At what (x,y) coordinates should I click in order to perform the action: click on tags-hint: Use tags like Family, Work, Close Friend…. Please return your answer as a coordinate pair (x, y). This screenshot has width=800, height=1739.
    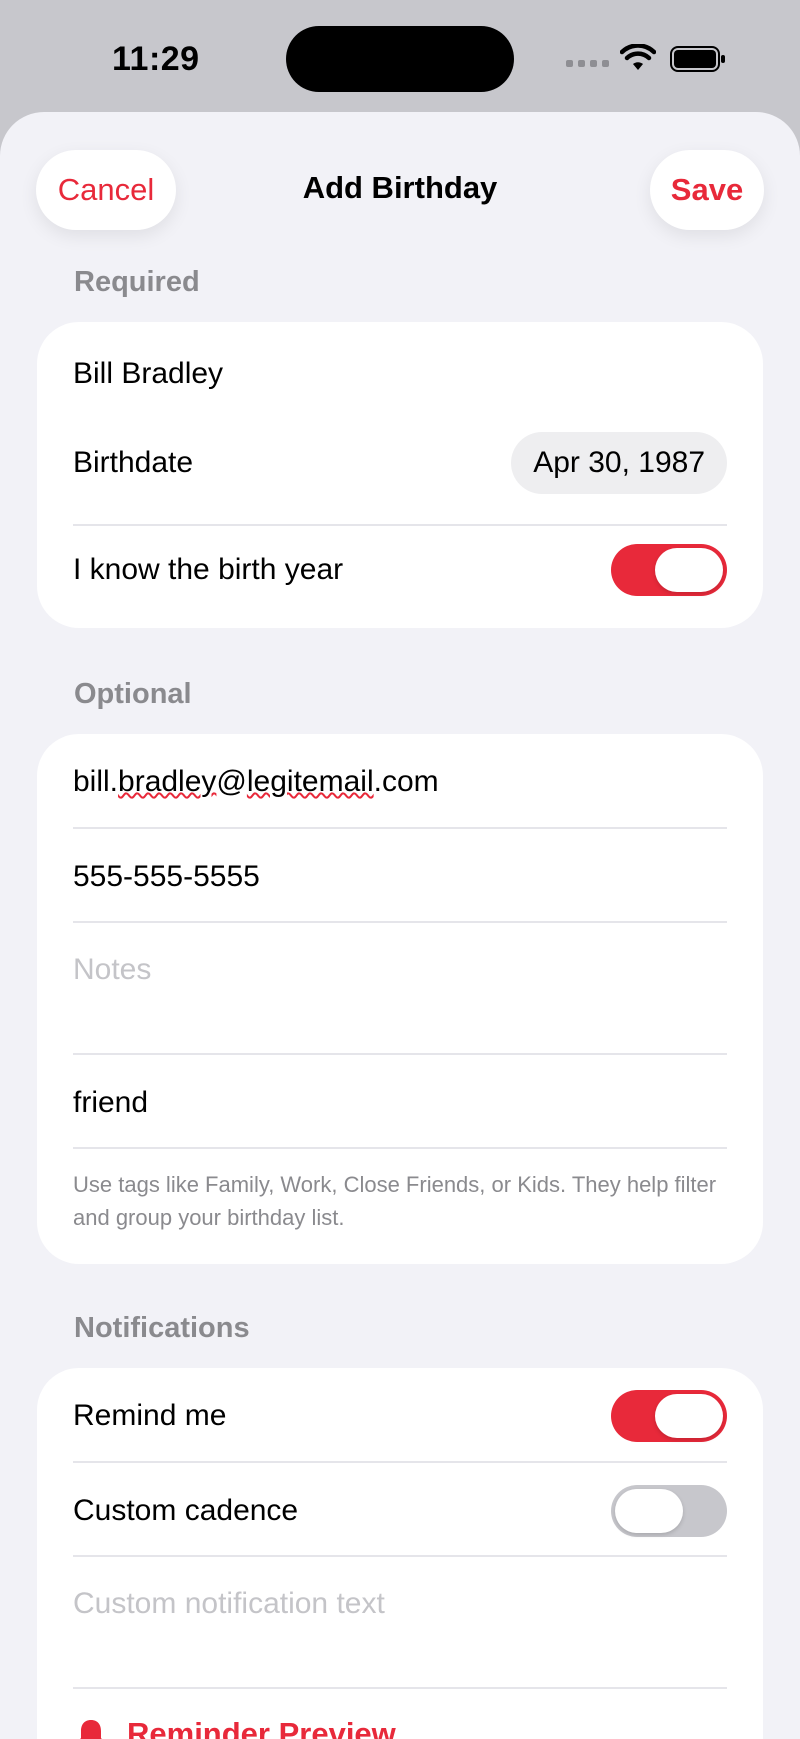
    Looking at the image, I should click on (395, 1201).